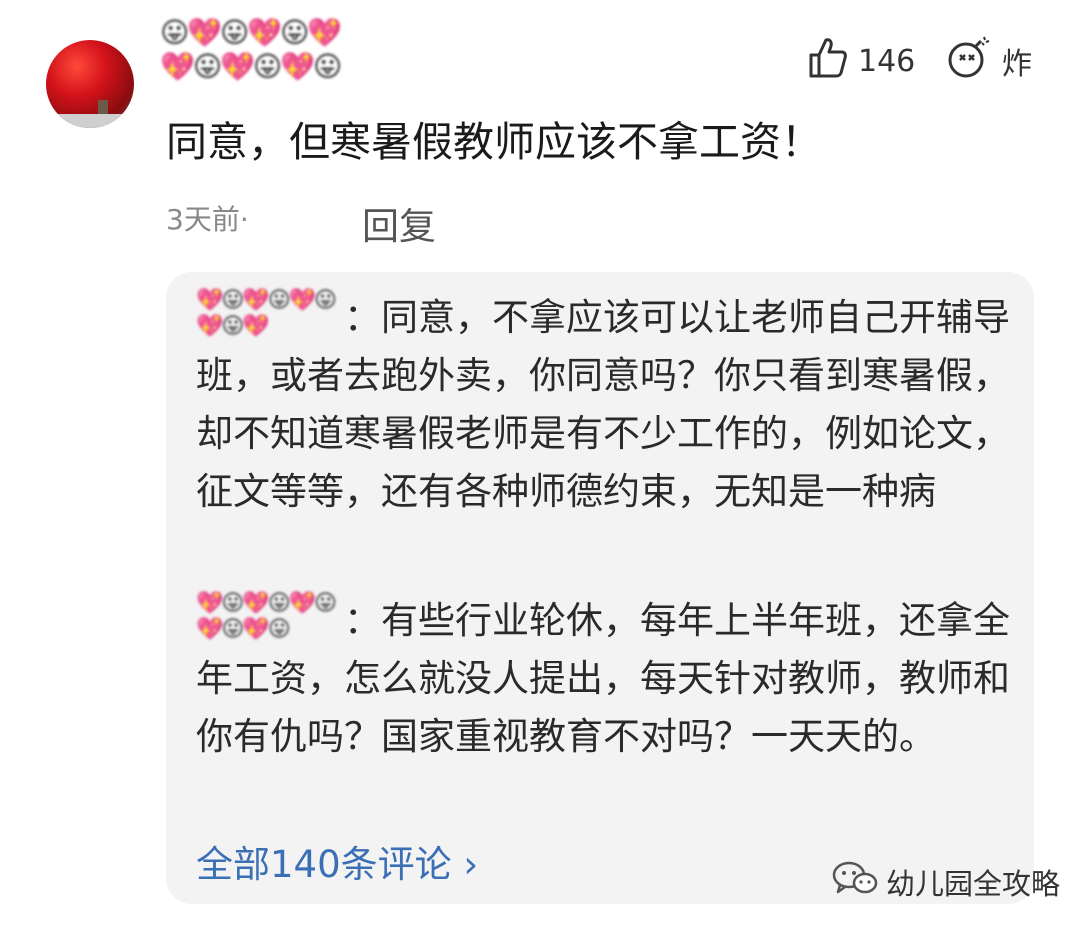 The image size is (1080, 930). I want to click on reply-username-blurred: 💖😛💖😛💖😛💖😛💖😛, so click(270, 619).